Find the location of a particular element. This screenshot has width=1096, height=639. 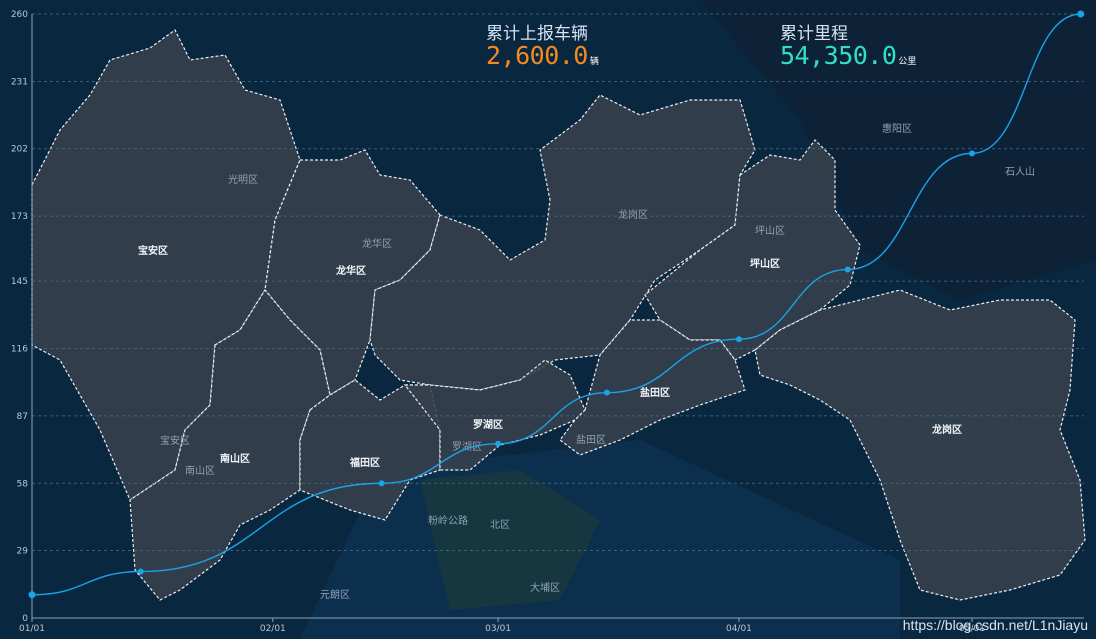

y-tick-label: 87 is located at coordinates (22, 417).